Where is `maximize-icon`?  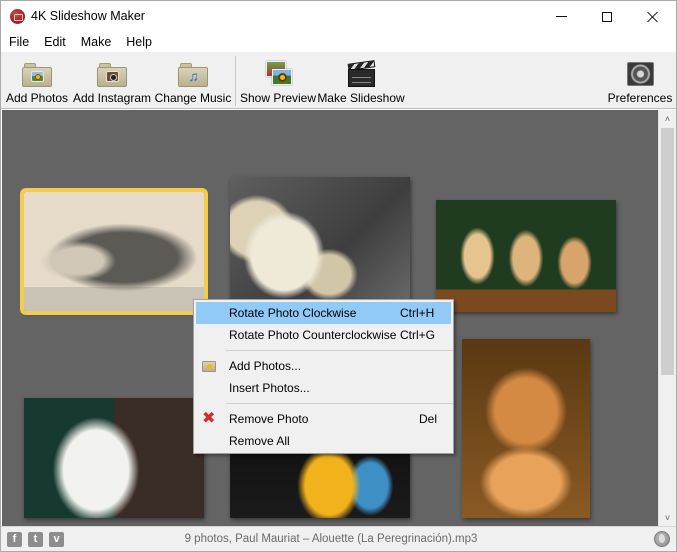 maximize-icon is located at coordinates (607, 16).